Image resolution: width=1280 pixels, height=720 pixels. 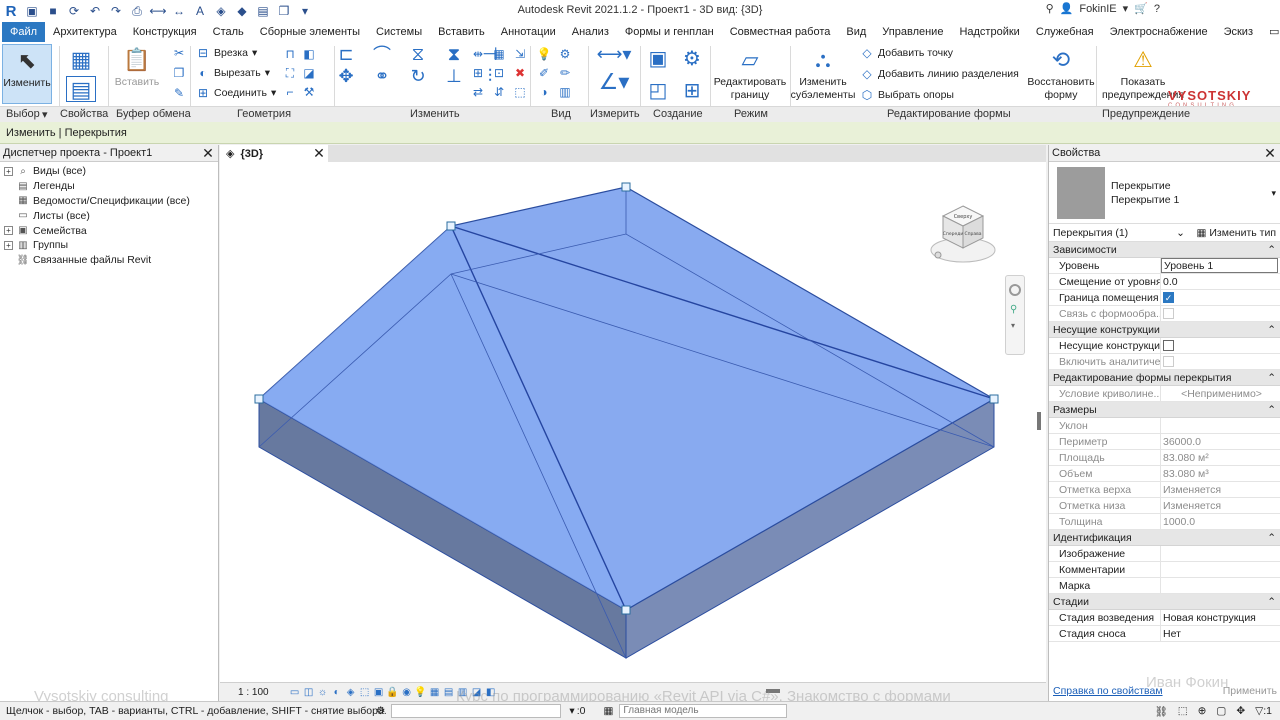 I want to click on zoom-icon: ⚲, so click(x=1015, y=309).